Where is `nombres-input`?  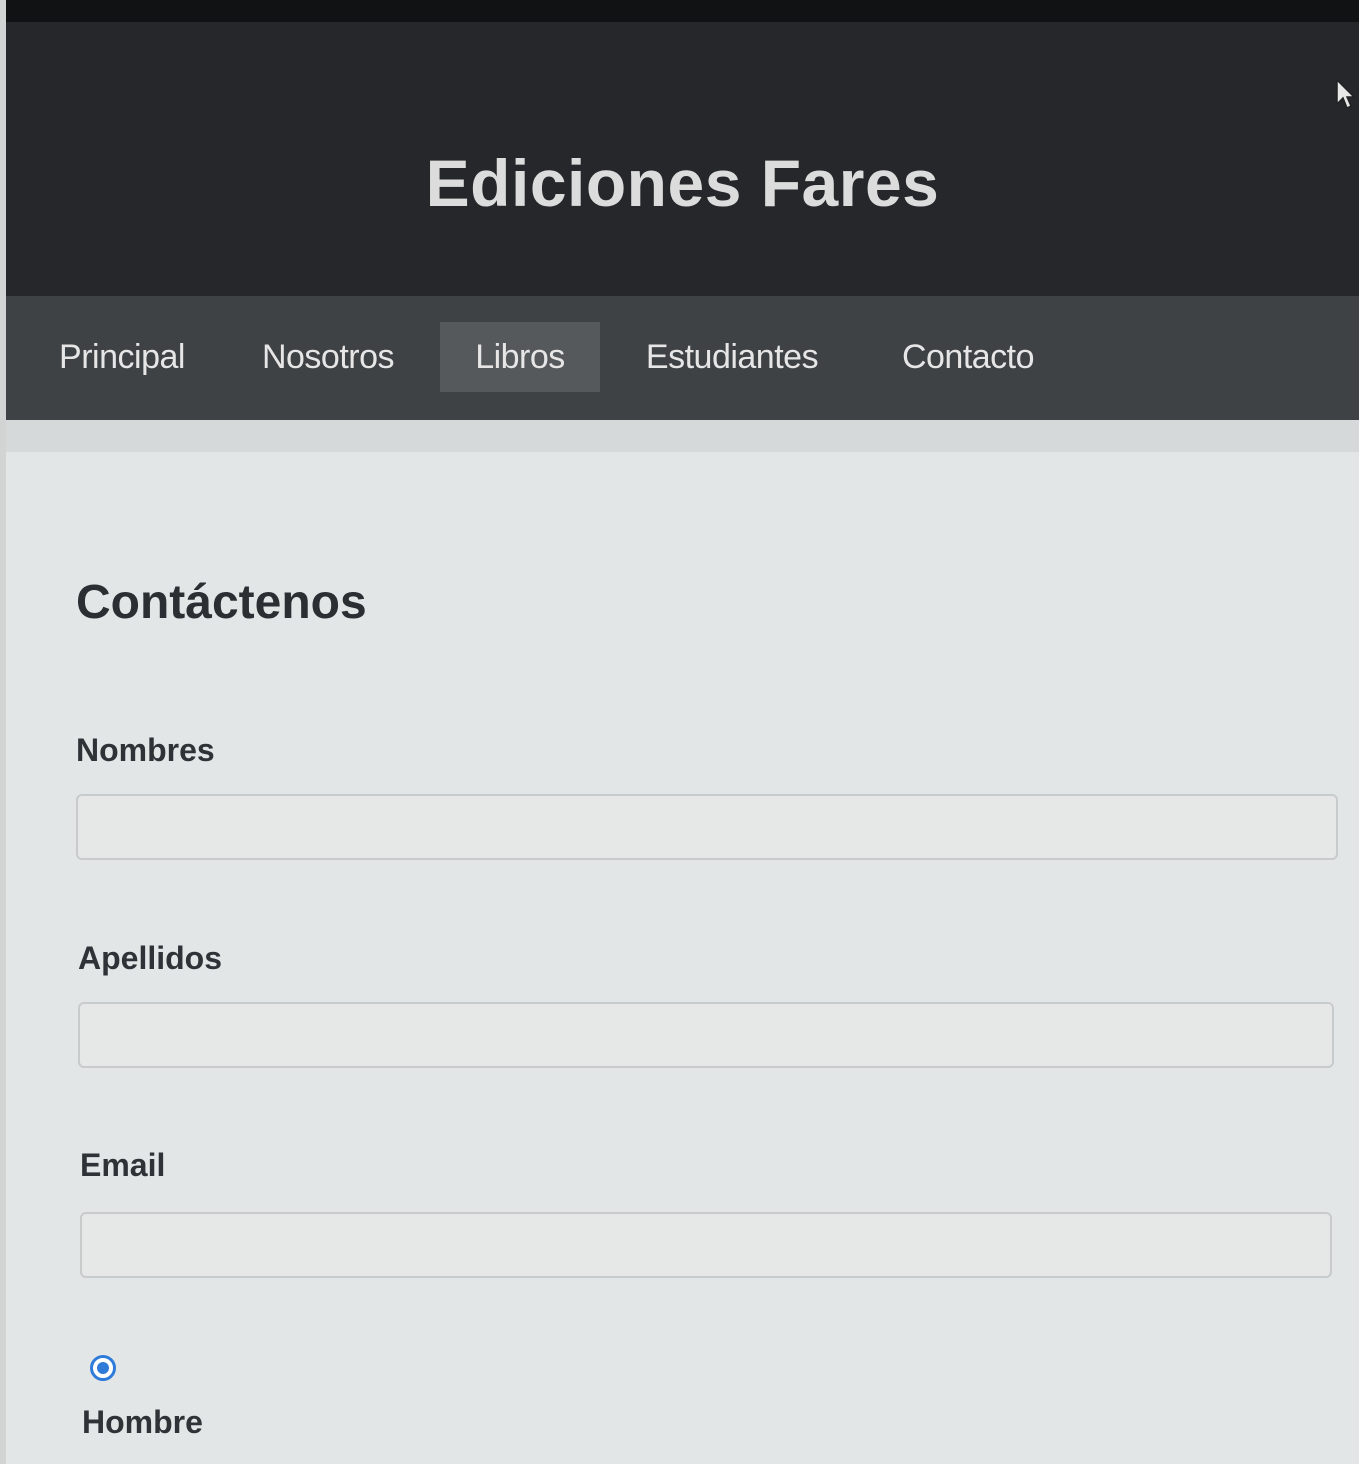 nombres-input is located at coordinates (707, 827).